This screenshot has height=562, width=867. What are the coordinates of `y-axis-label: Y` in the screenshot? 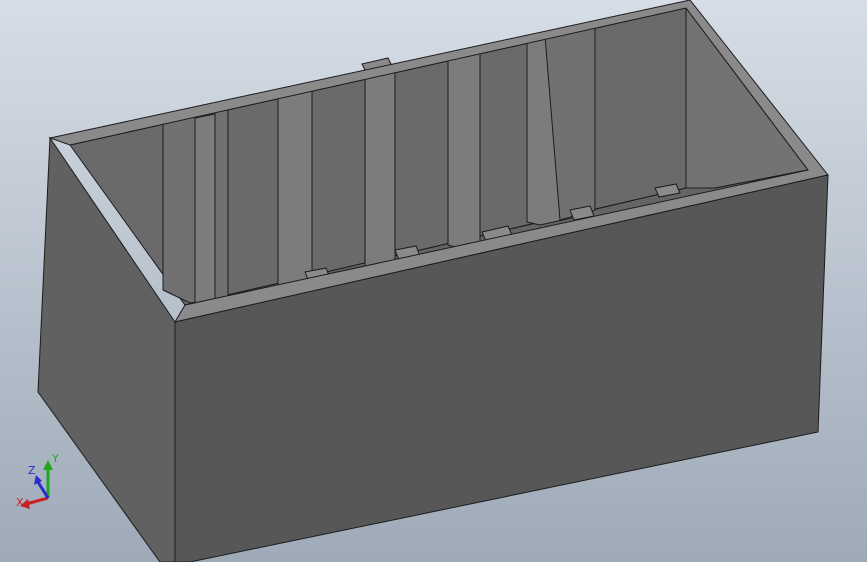 It's located at (55, 458).